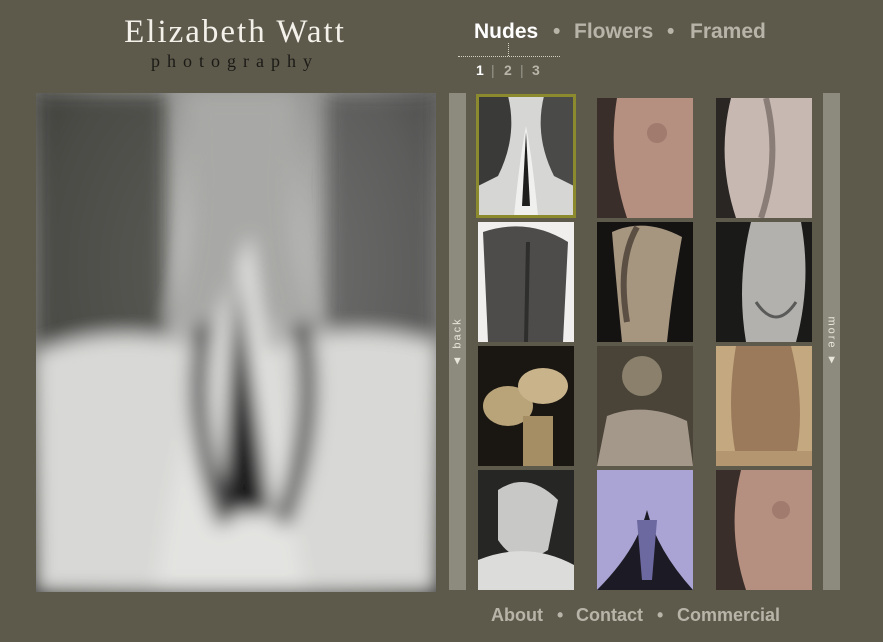 The width and height of the screenshot is (883, 642). I want to click on brand-tagline: photography, so click(235, 61).